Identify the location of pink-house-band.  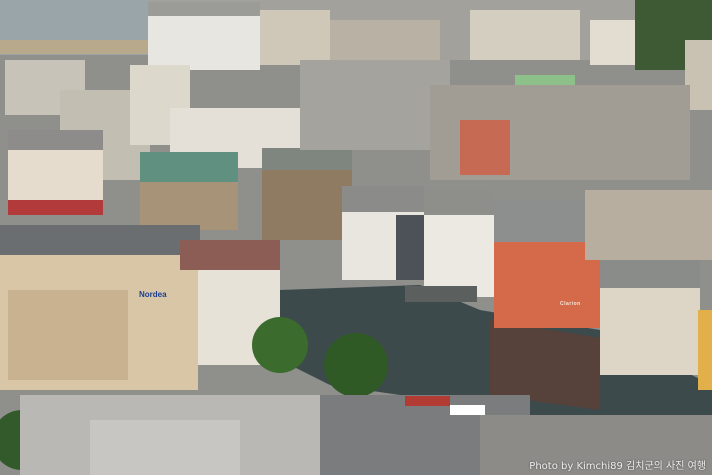
(55, 207).